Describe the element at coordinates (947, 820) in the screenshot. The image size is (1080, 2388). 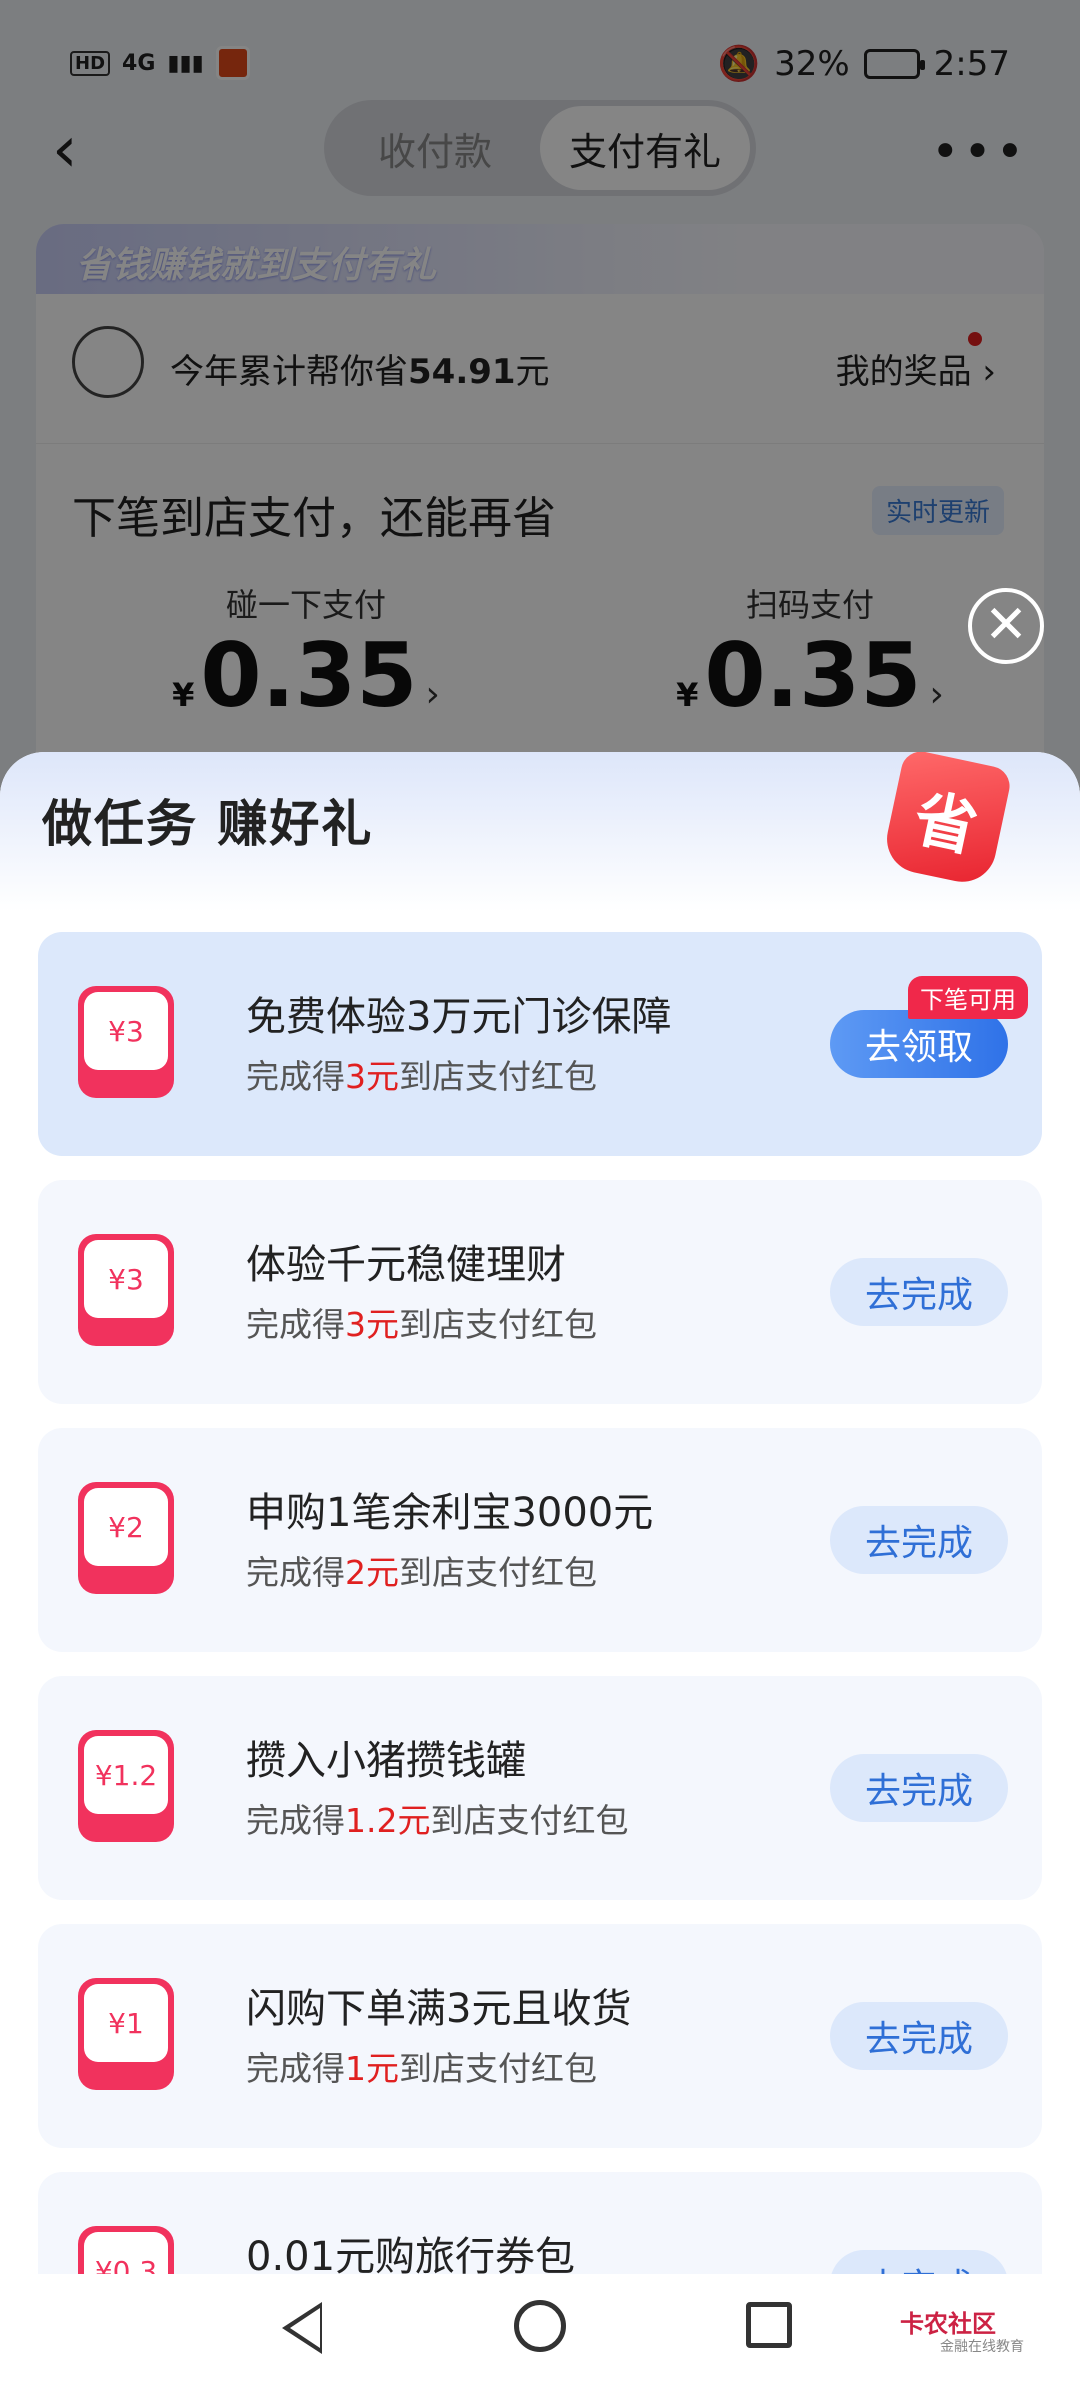
I see `save-tag-icon: 省` at that location.